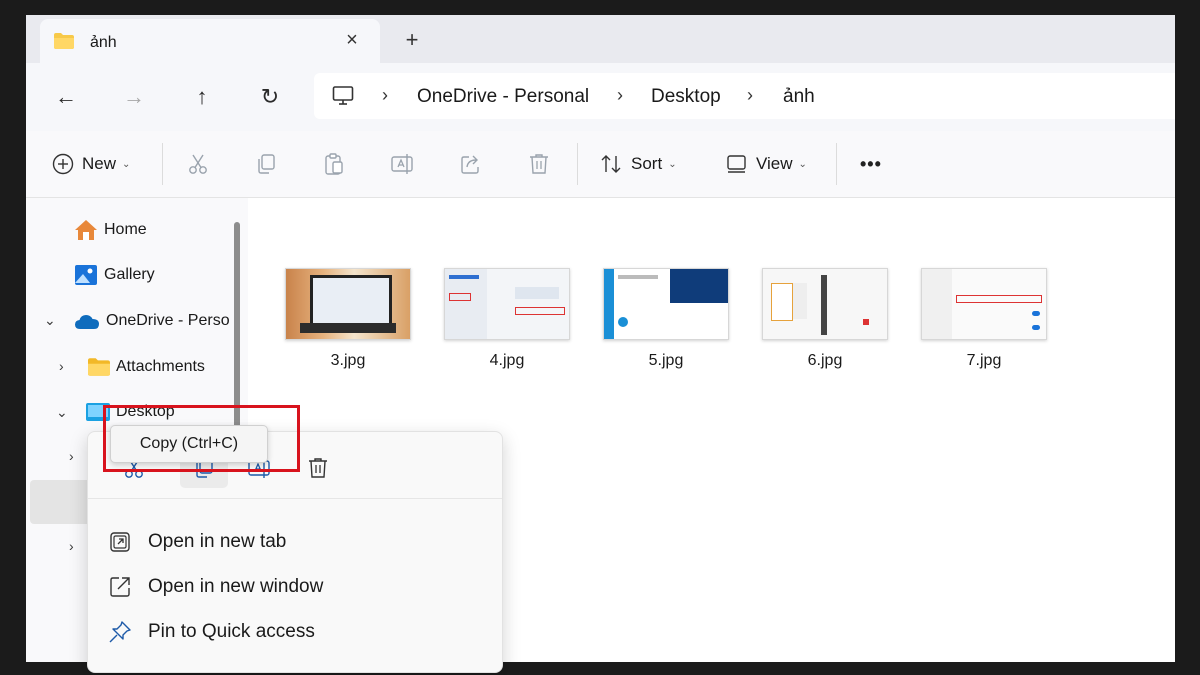  I want to click on view-label: View, so click(774, 163).